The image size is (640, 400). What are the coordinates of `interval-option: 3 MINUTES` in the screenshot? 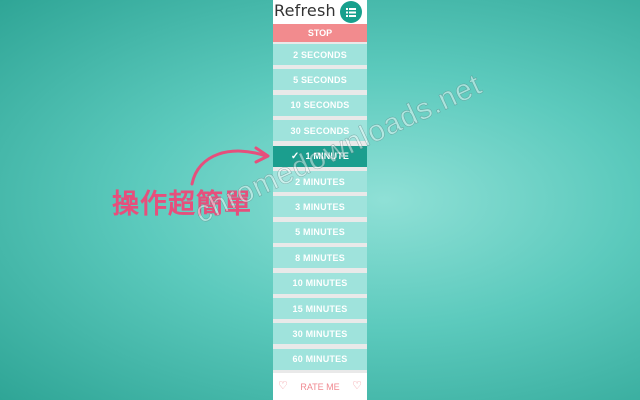 It's located at (320, 207).